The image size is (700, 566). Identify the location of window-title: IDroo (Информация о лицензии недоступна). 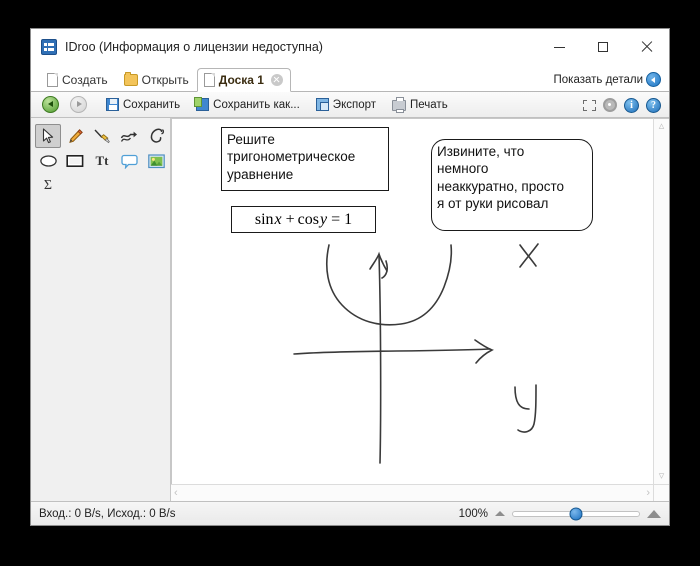
(194, 47).